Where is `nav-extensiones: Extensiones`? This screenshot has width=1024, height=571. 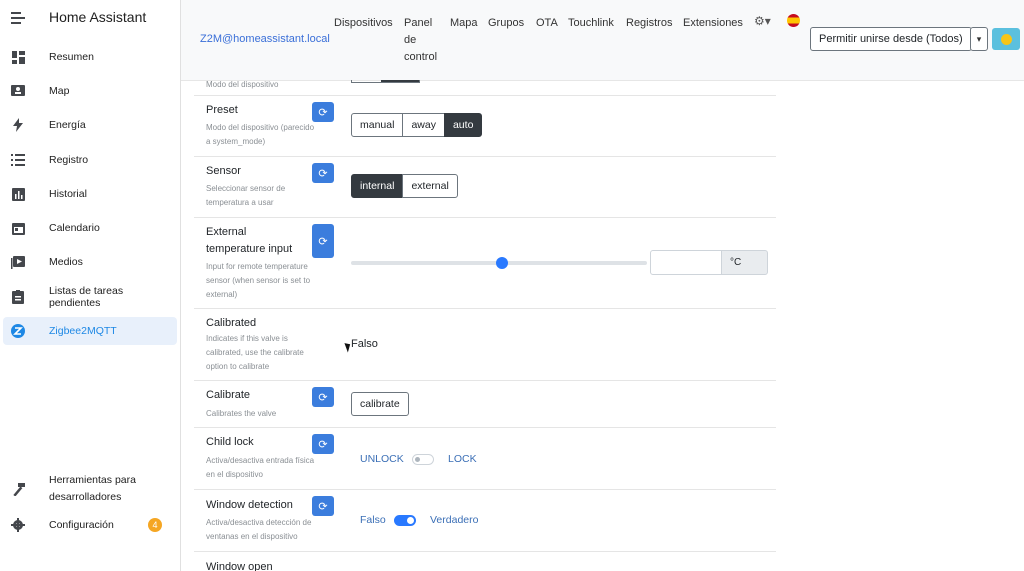
nav-extensiones: Extensiones is located at coordinates (713, 23).